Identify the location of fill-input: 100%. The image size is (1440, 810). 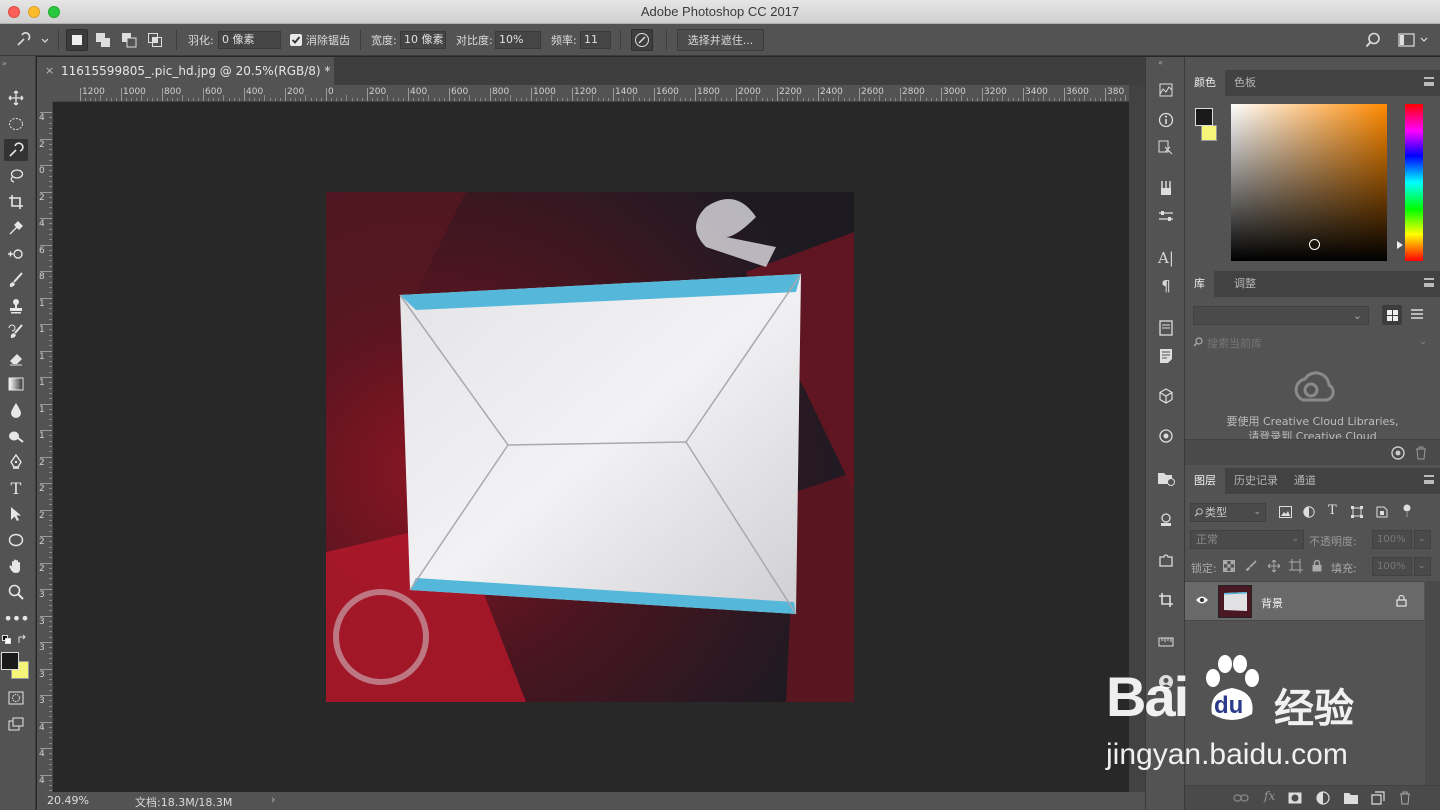
(1392, 566).